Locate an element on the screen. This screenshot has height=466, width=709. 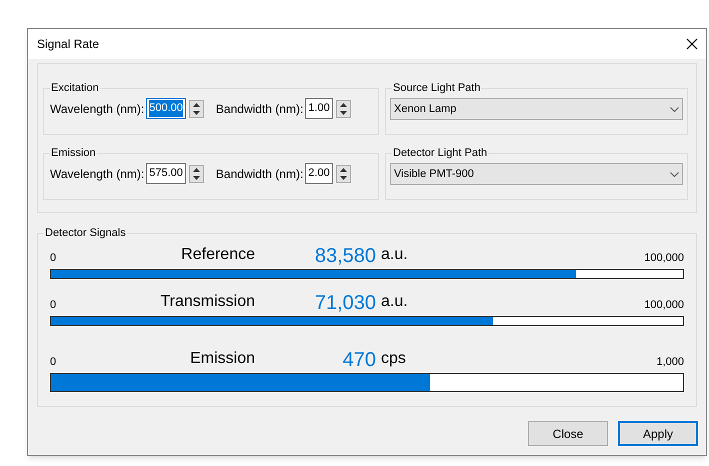
signal-name: Emission is located at coordinates (222, 359).